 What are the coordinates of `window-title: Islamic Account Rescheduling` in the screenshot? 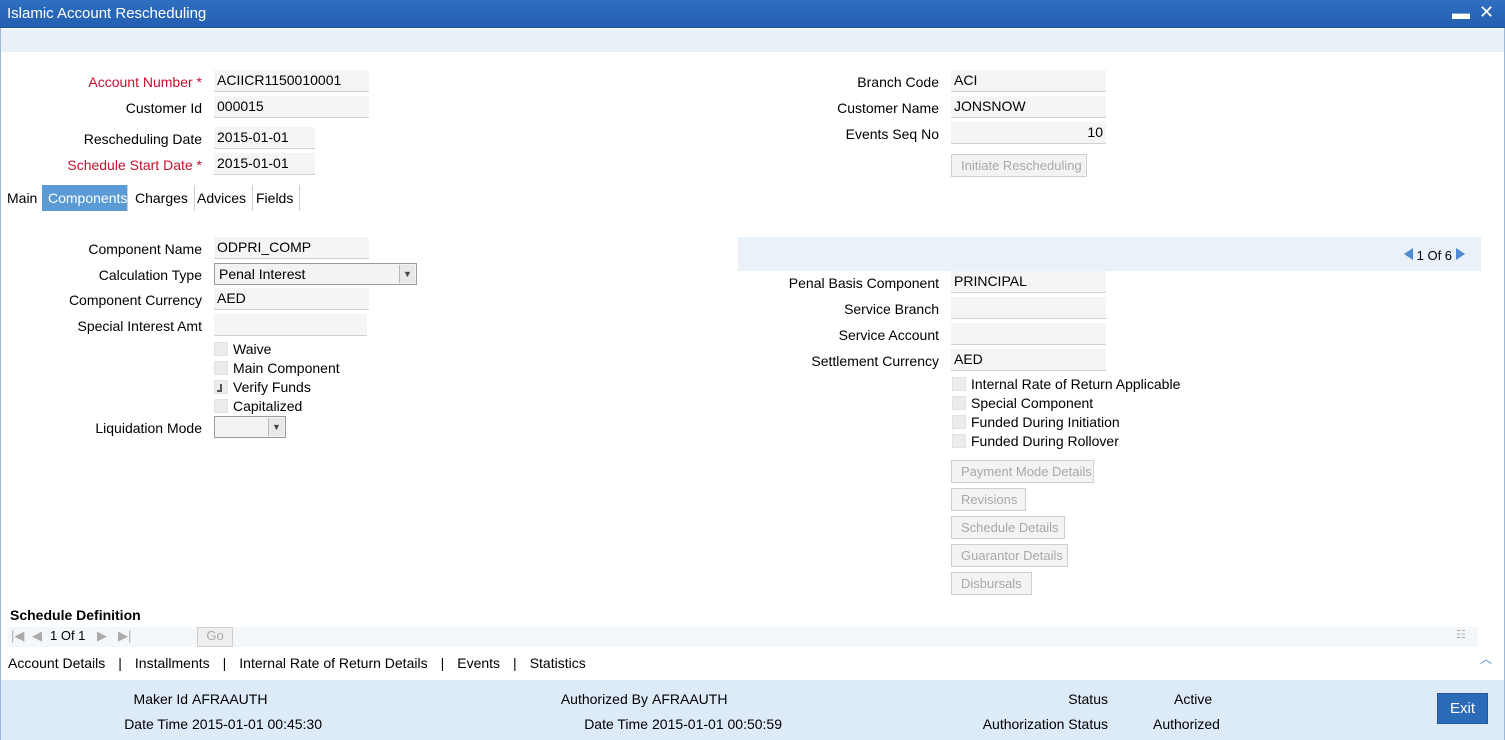 It's located at (107, 13).